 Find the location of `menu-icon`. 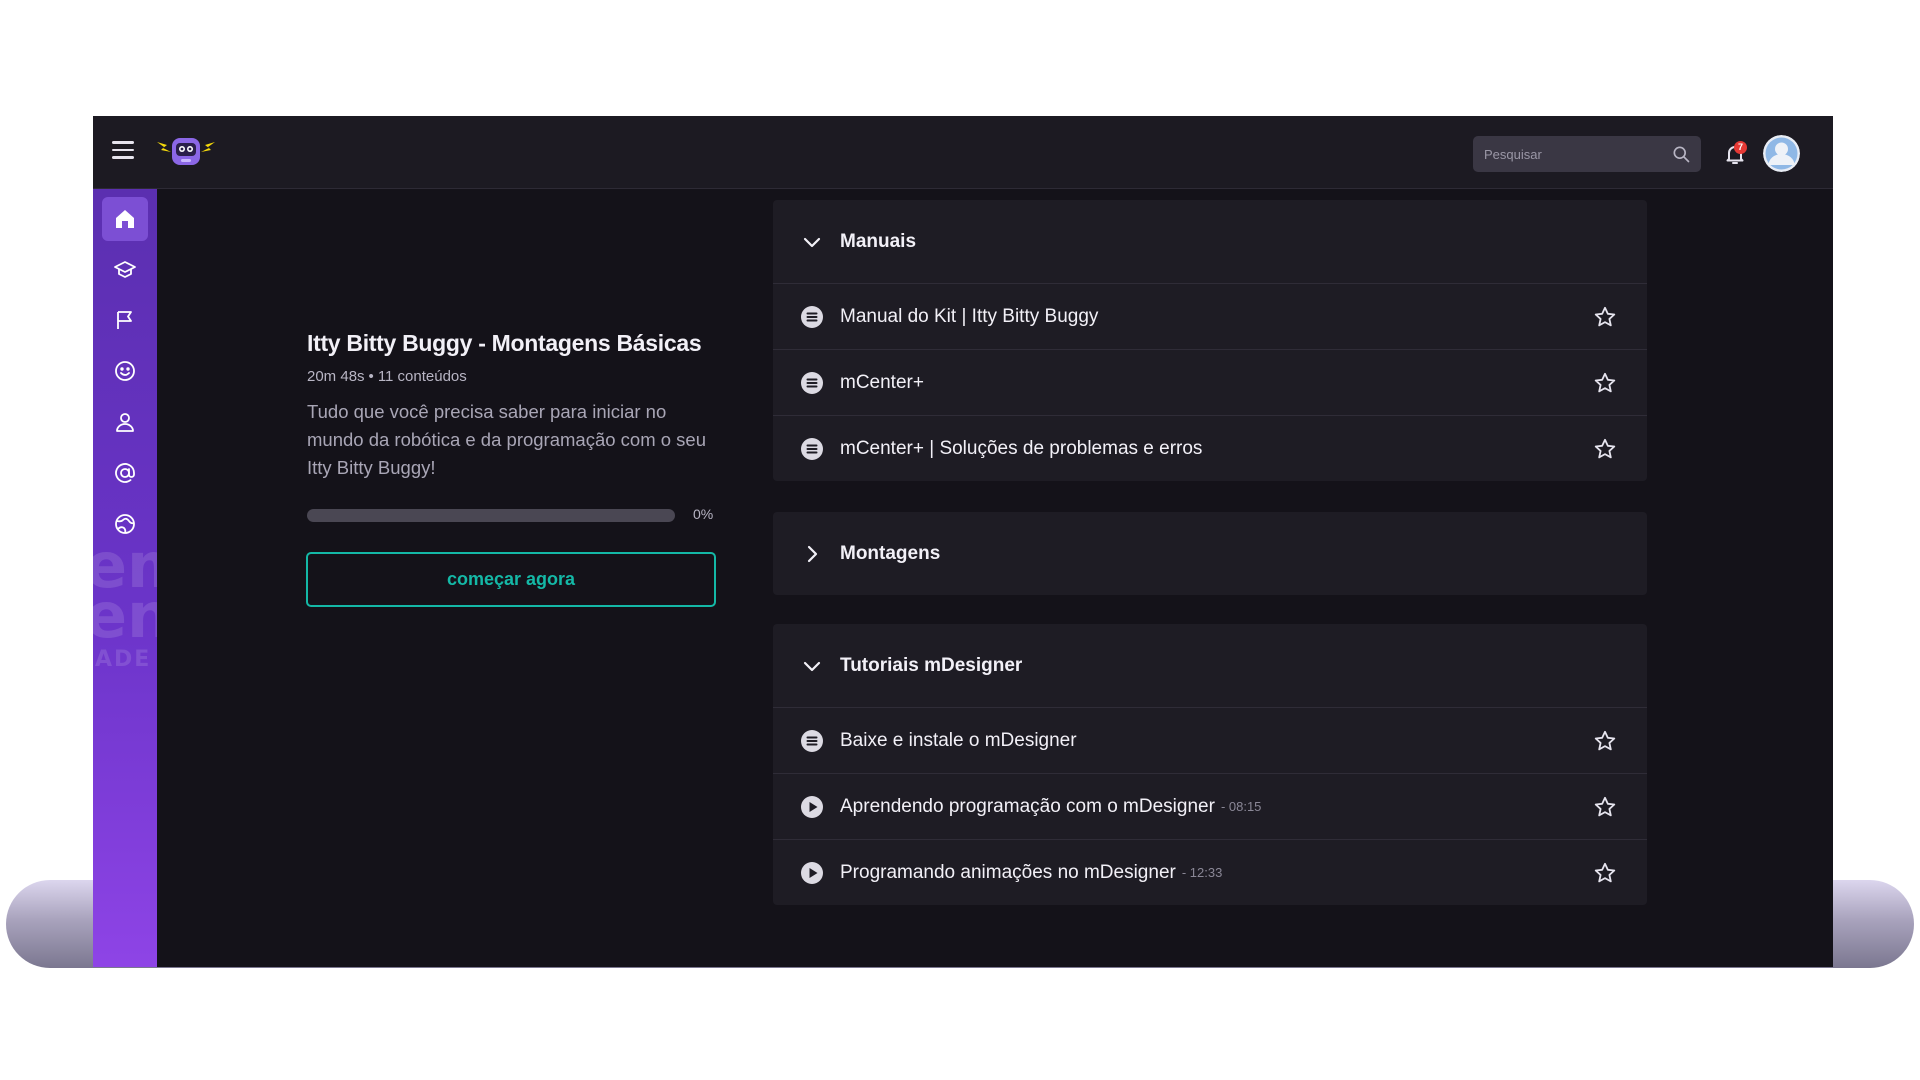

menu-icon is located at coordinates (123, 151).